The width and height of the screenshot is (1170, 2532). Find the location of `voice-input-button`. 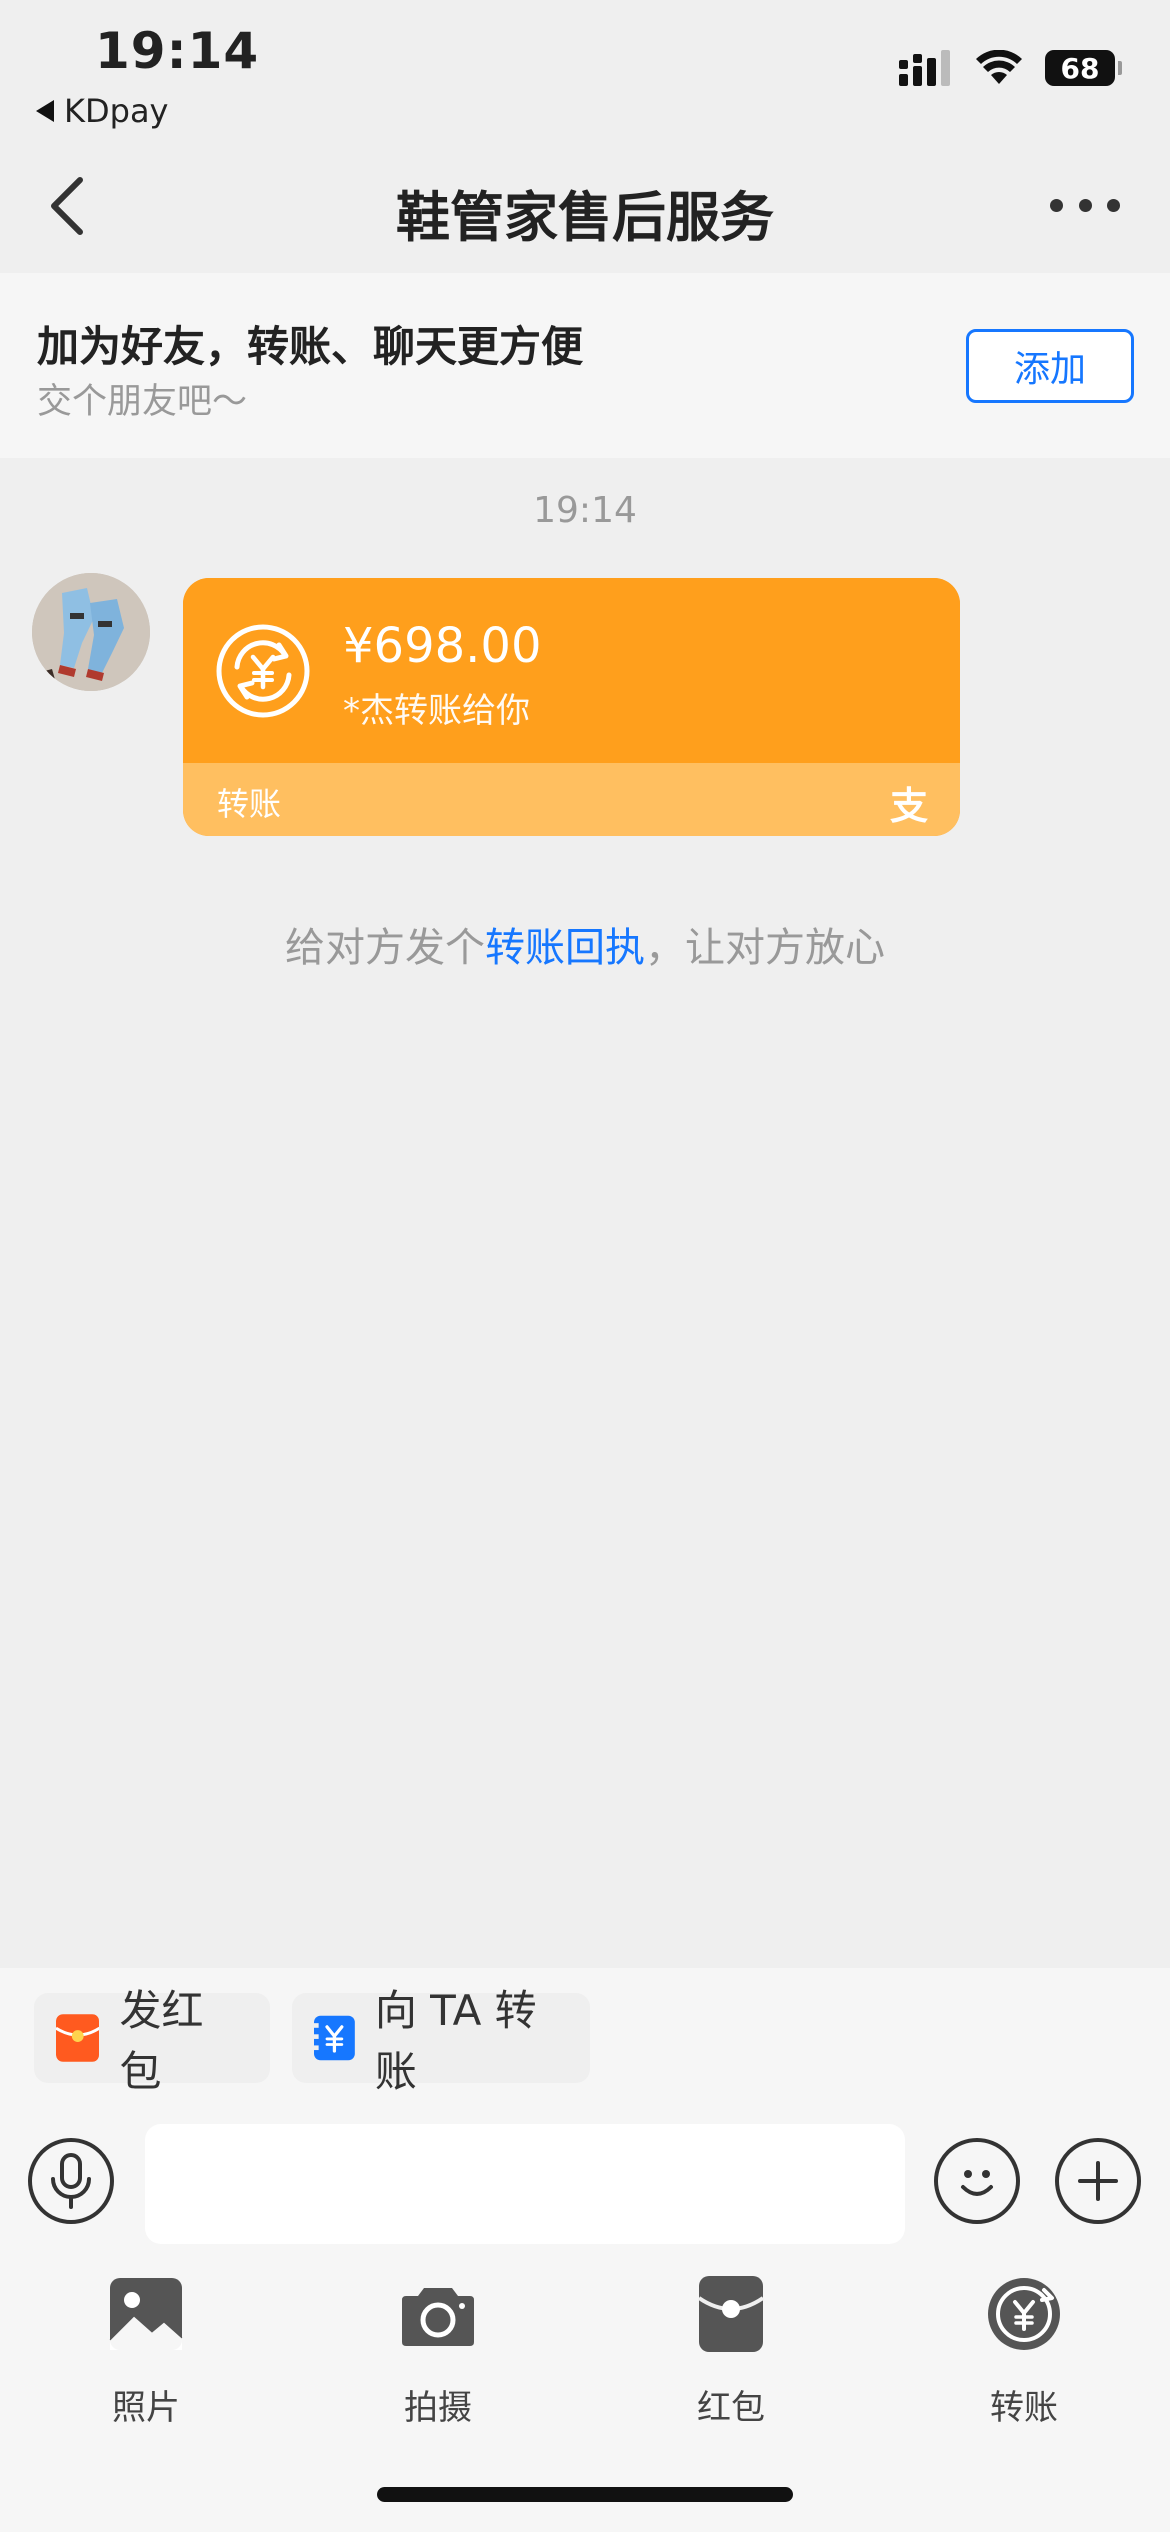

voice-input-button is located at coordinates (71, 2181).